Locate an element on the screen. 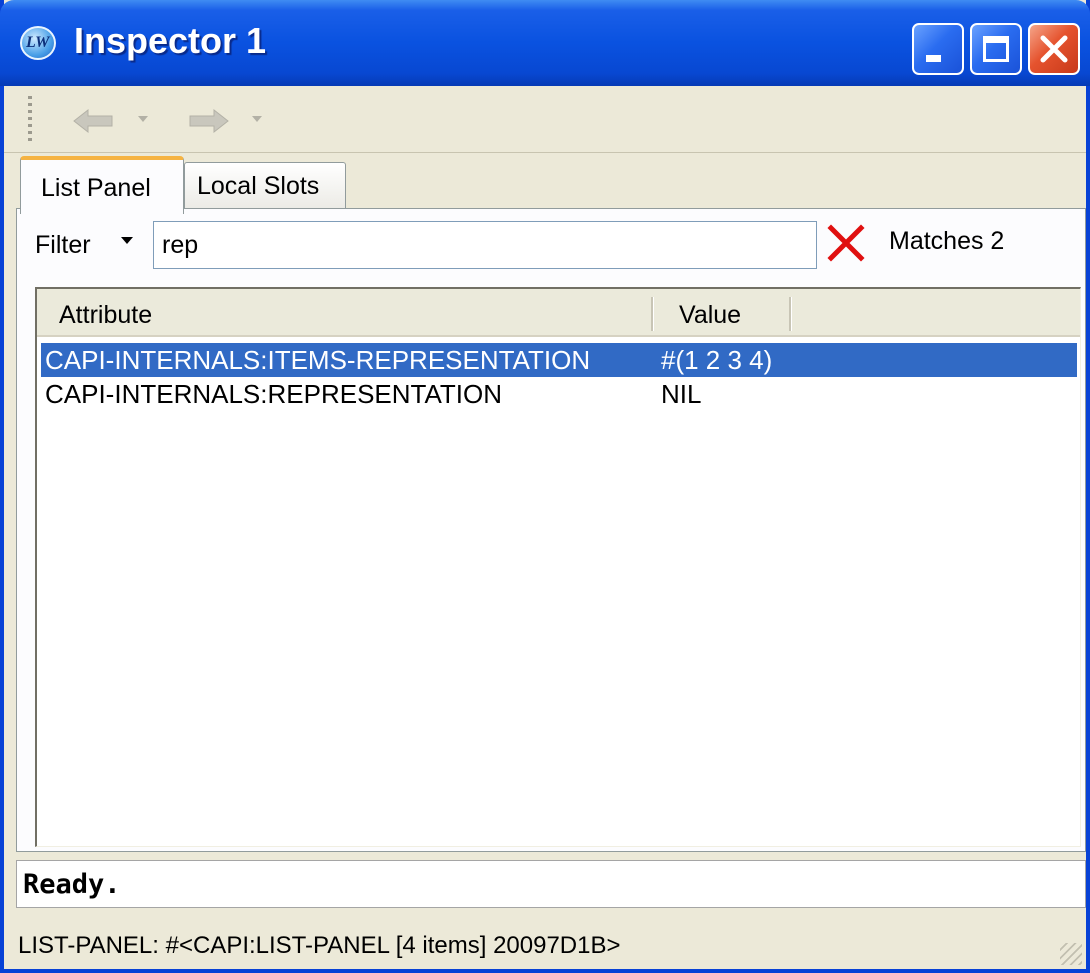  arrow-left-icon is located at coordinates (93, 121).